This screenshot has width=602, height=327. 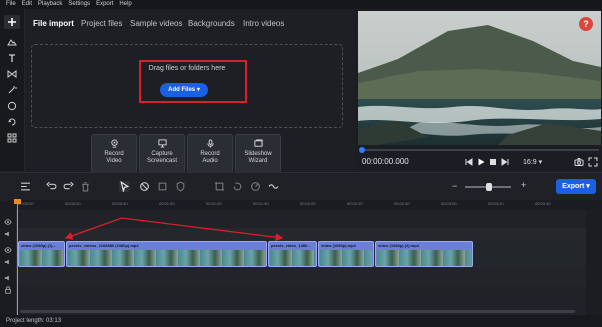 I want to click on capture-screencast-button: Capture Screencast, so click(x=162, y=153).